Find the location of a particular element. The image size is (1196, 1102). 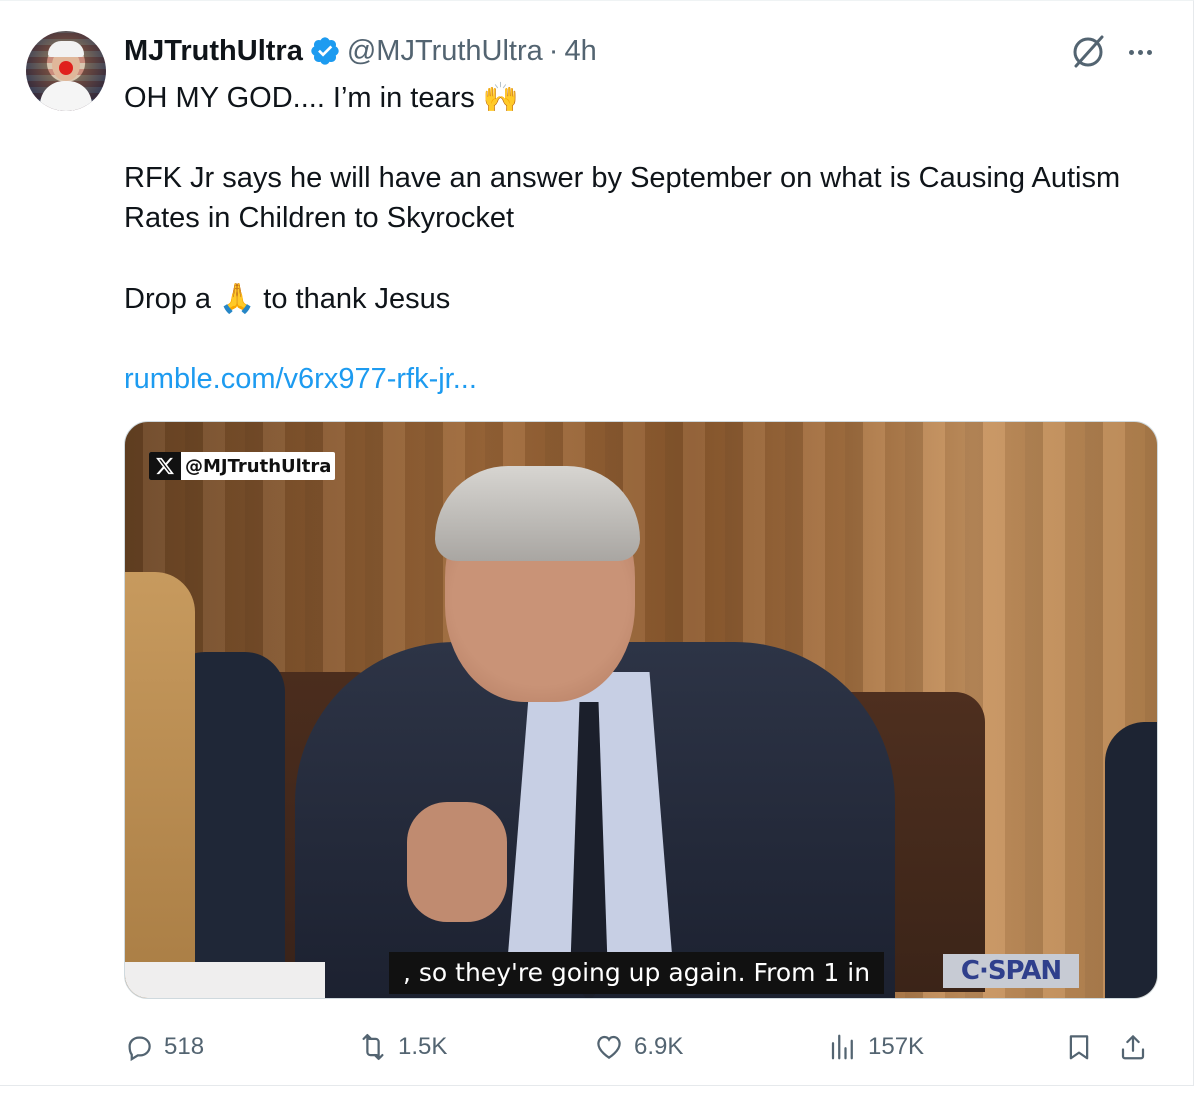

repost-icon is located at coordinates (373, 1047).